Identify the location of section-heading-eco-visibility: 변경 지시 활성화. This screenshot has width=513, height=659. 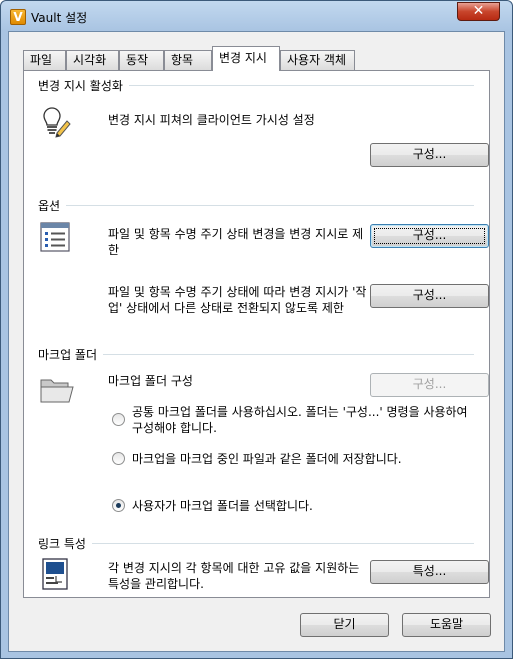
(83, 85).